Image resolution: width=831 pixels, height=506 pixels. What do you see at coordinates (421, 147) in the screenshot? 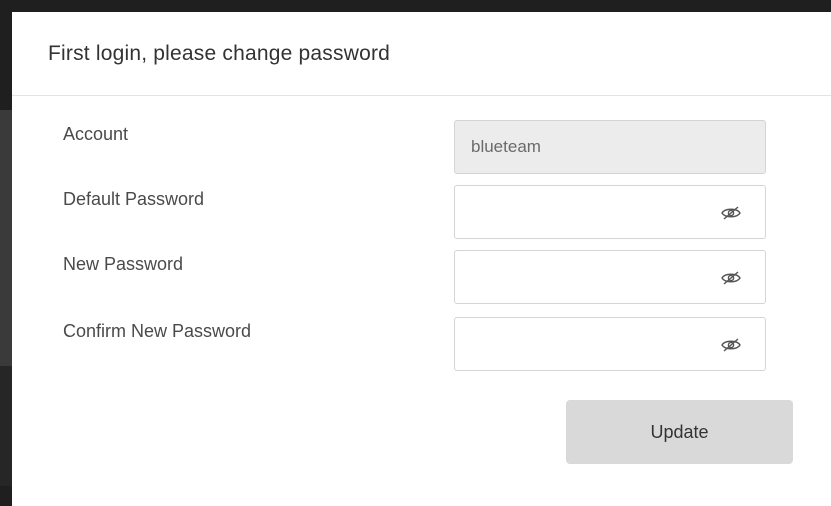
I see `account-row: Account blueteam` at bounding box center [421, 147].